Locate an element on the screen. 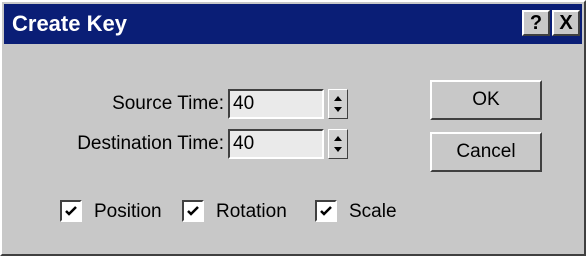 This screenshot has height=256, width=586. scale-checkbox is located at coordinates (326, 211).